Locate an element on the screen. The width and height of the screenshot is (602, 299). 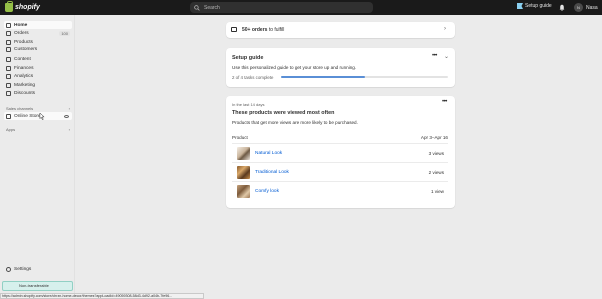
sidebar-item-label: Finances is located at coordinates (24, 68).